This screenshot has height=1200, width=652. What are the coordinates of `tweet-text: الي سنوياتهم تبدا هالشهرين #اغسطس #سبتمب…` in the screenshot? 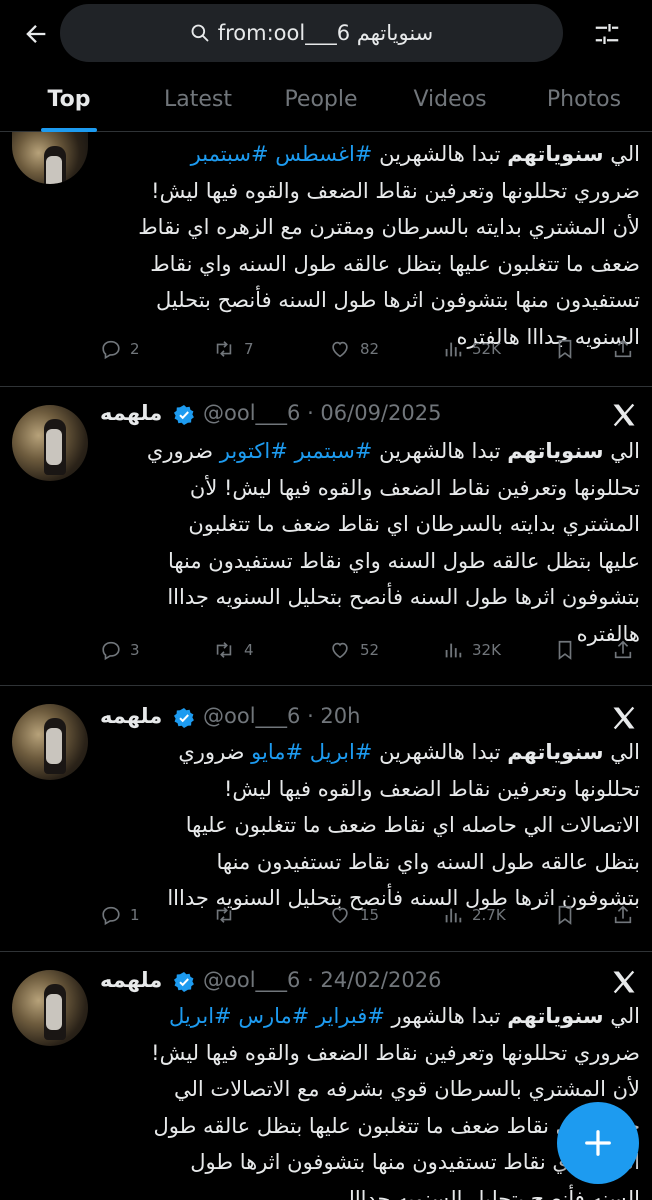 It's located at (389, 245).